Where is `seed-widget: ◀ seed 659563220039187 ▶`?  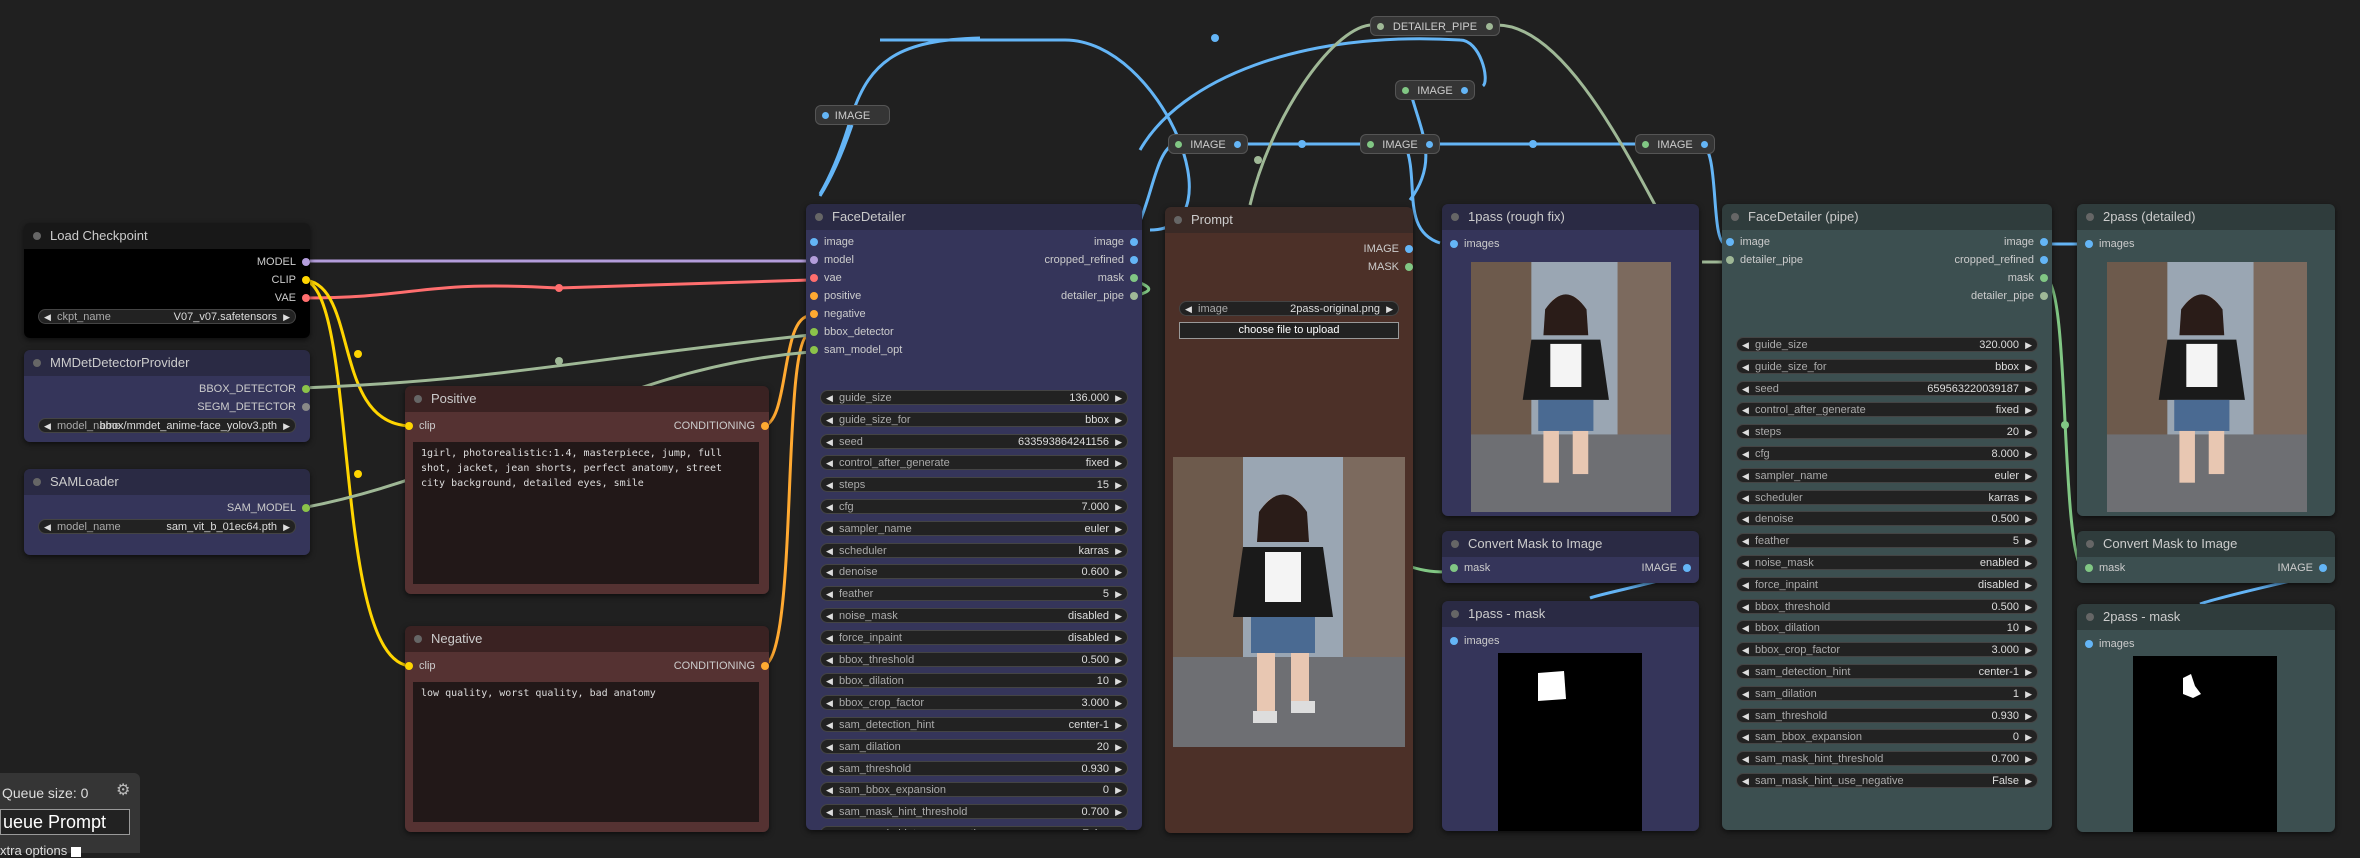 seed-widget: ◀ seed 659563220039187 ▶ is located at coordinates (1887, 388).